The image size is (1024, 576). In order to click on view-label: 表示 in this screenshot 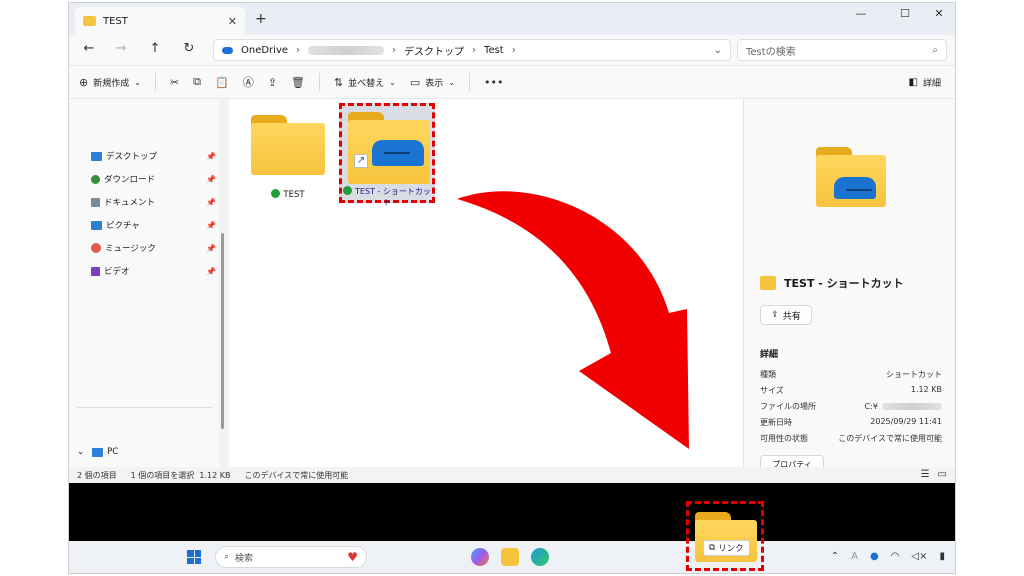, I will do `click(434, 83)`.